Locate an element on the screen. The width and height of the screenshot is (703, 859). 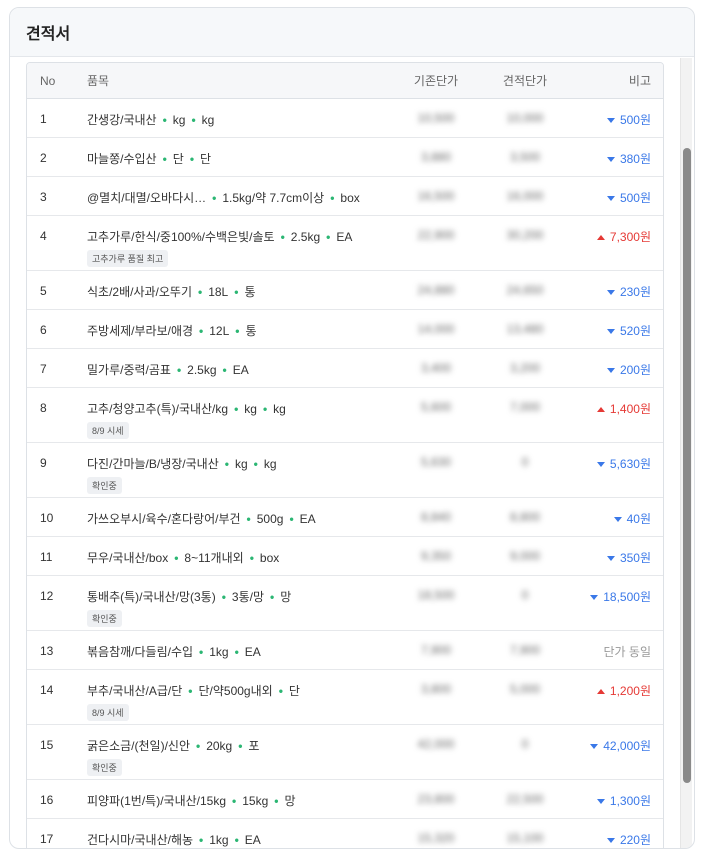
note-value: 350원 is located at coordinates (635, 558).